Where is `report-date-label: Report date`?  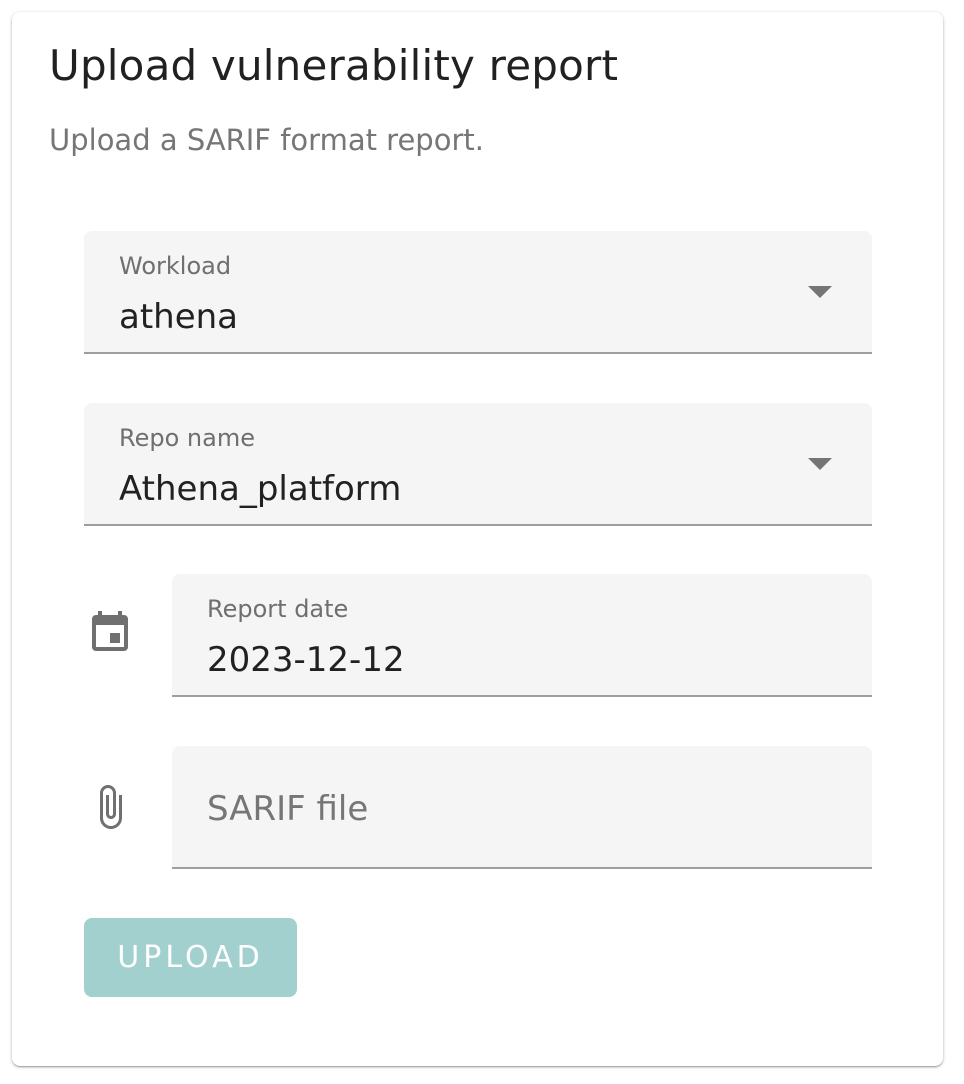 report-date-label: Report date is located at coordinates (278, 609).